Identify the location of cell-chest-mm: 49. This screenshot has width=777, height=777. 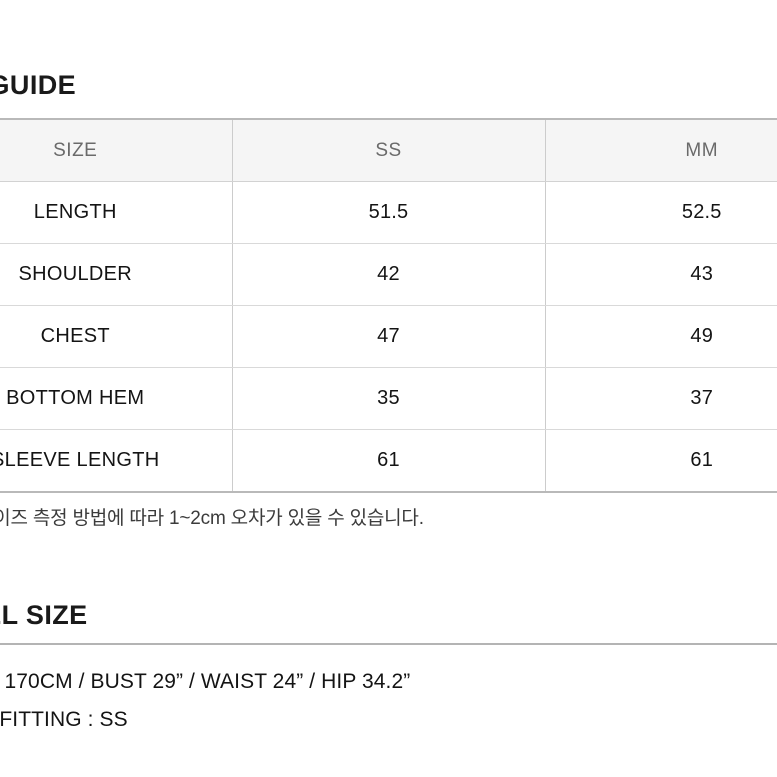
(661, 336).